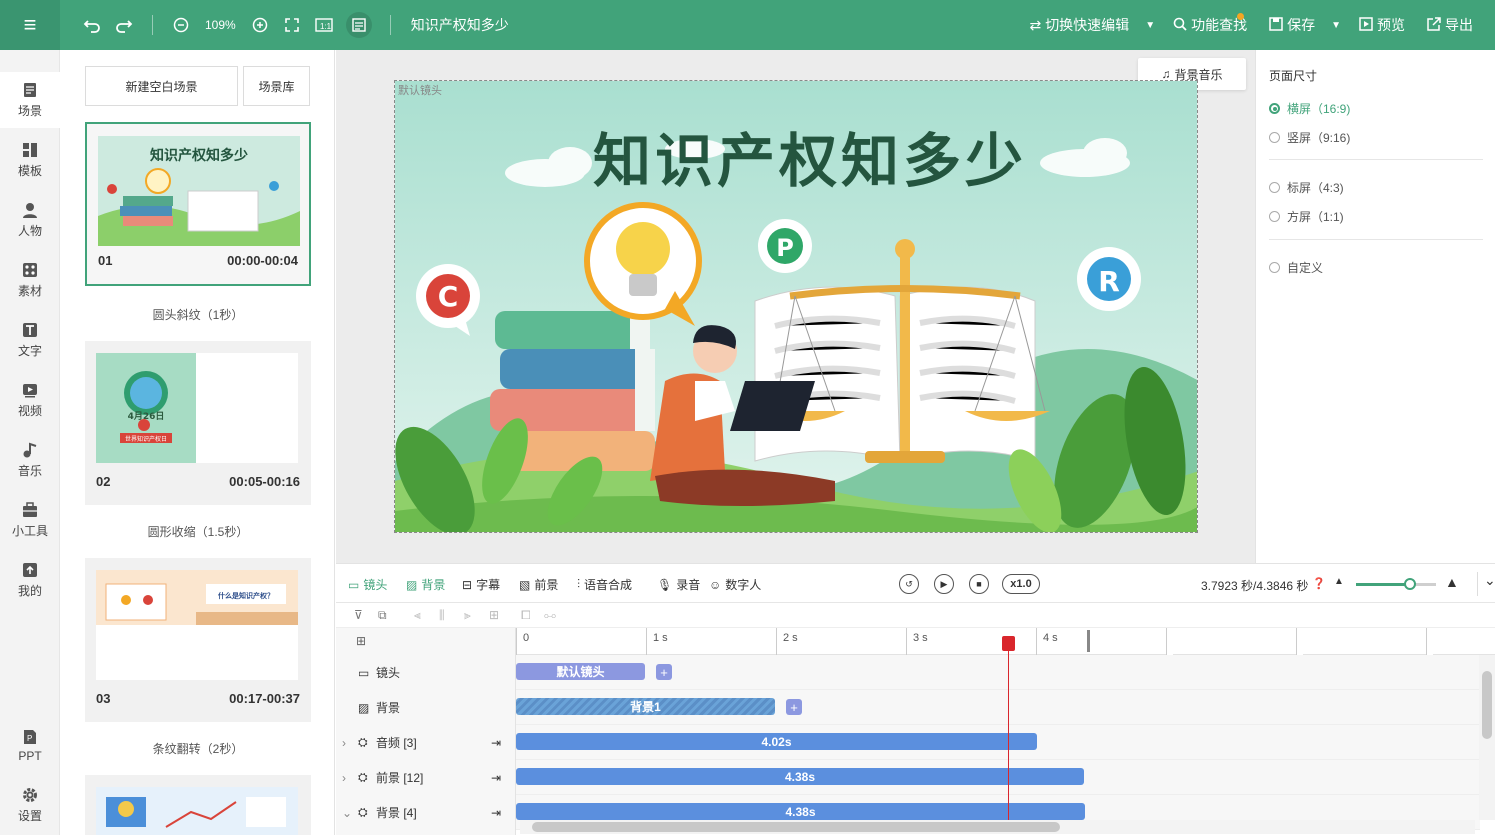 Image resolution: width=1495 pixels, height=835 pixels. I want to click on timeline-vertical-scrollbar, so click(1487, 737).